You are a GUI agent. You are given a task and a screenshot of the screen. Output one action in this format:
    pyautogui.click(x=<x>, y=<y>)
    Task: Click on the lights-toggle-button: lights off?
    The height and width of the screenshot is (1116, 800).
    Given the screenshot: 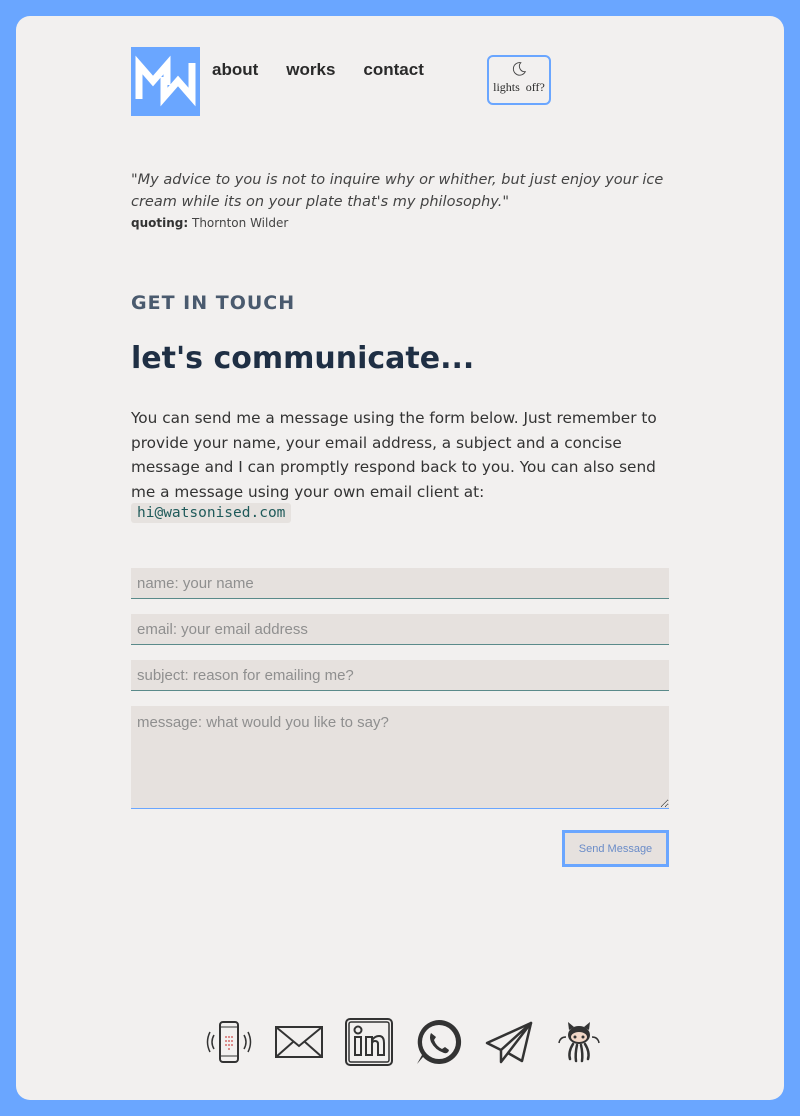 What is the action you would take?
    pyautogui.click(x=519, y=80)
    